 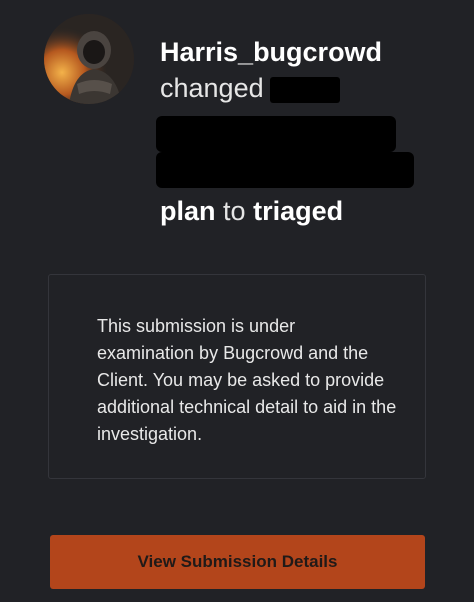 What do you see at coordinates (237, 562) in the screenshot?
I see `view-submission-details-button: View Submission Details` at bounding box center [237, 562].